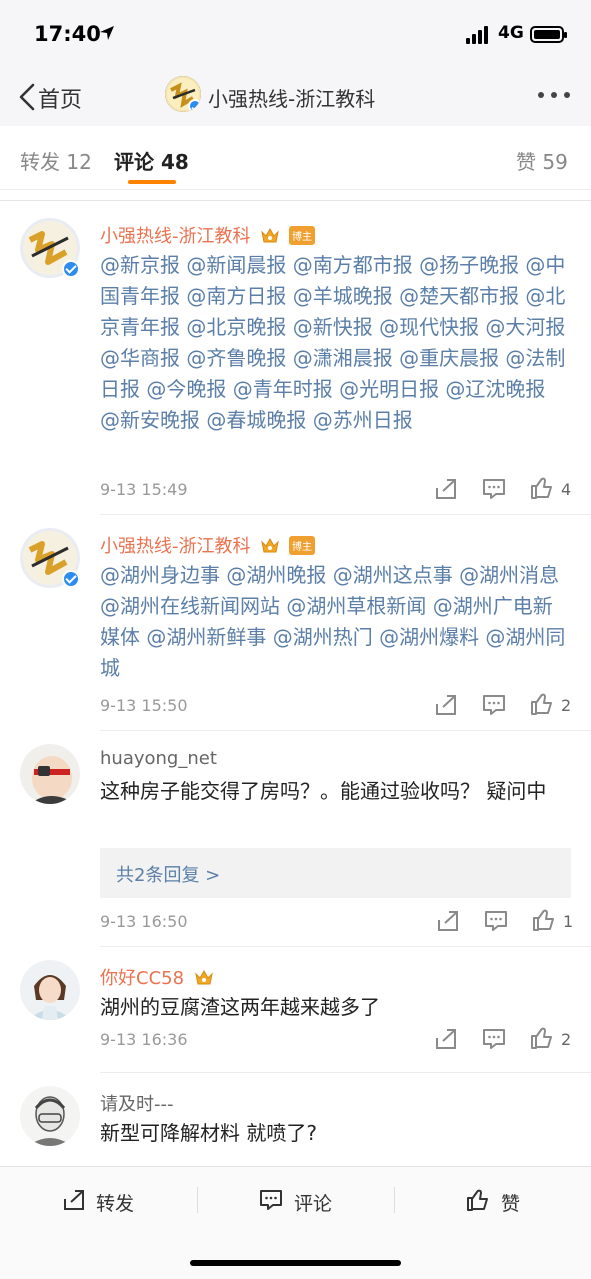  Describe the element at coordinates (144, 1039) in the screenshot. I see `comment-timestamp: 9-13 16:36` at that location.